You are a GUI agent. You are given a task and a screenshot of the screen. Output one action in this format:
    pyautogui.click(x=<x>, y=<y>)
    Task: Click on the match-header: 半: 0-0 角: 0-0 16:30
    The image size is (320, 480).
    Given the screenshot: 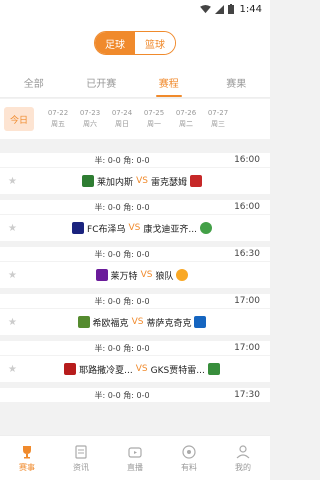 What is the action you would take?
    pyautogui.click(x=135, y=254)
    